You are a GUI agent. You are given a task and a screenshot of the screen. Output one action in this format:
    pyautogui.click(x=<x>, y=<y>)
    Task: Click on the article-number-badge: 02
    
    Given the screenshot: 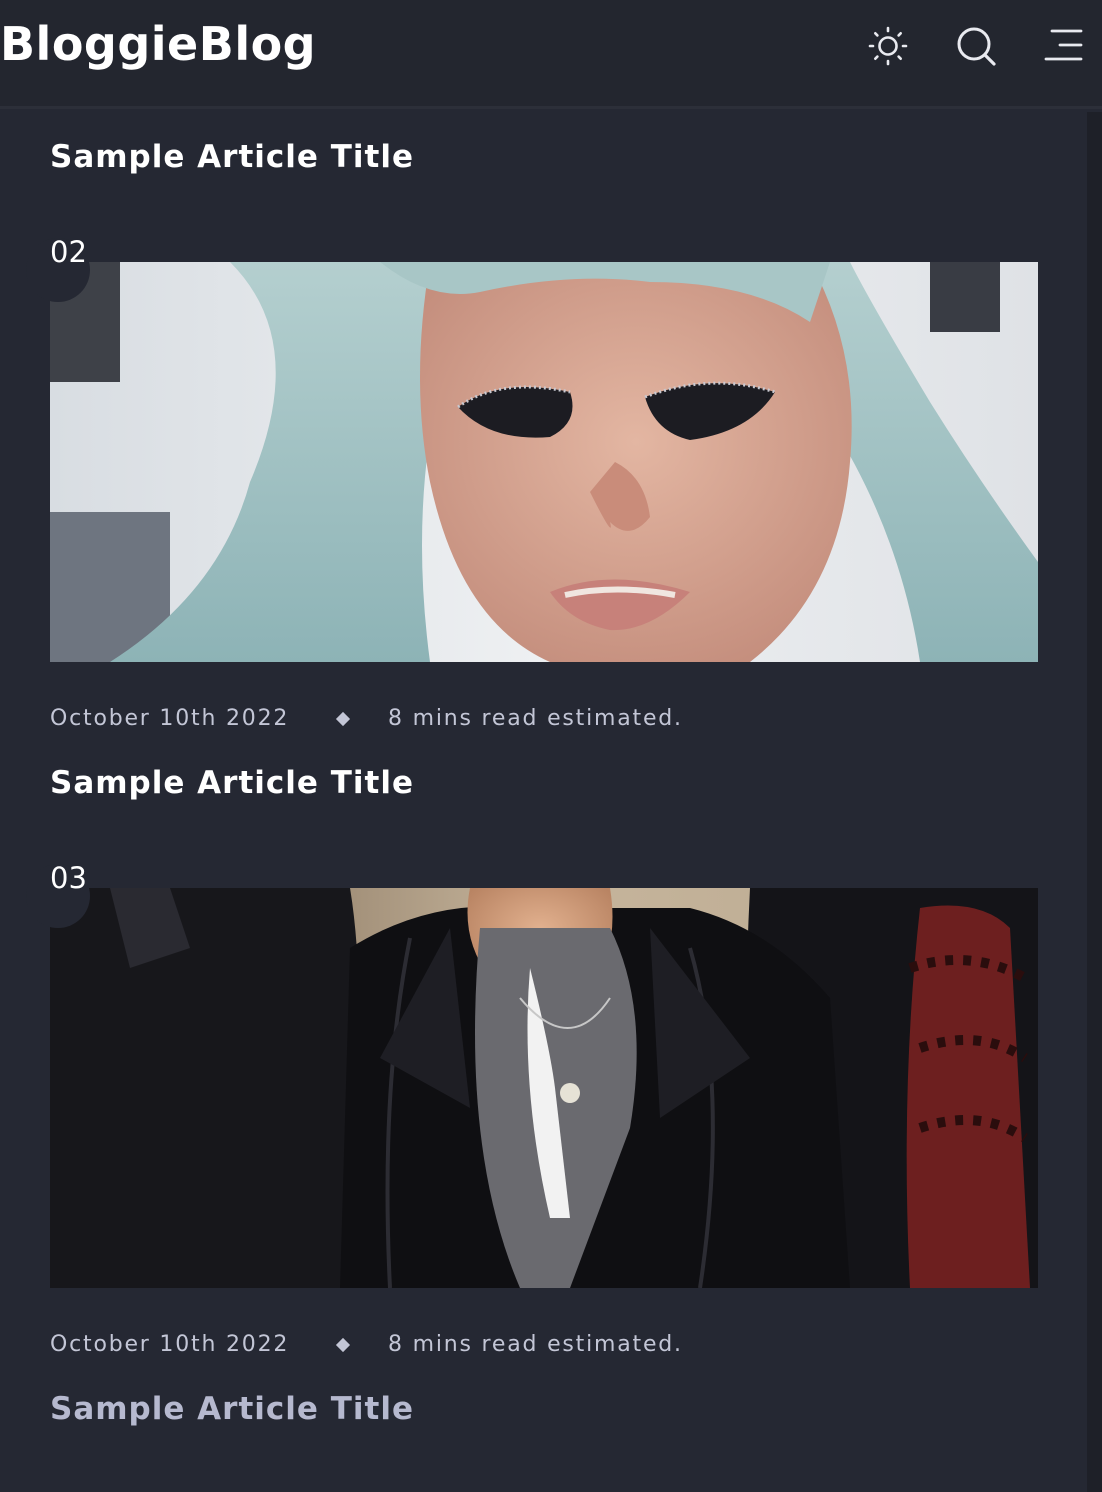 What is the action you would take?
    pyautogui.click(x=58, y=268)
    